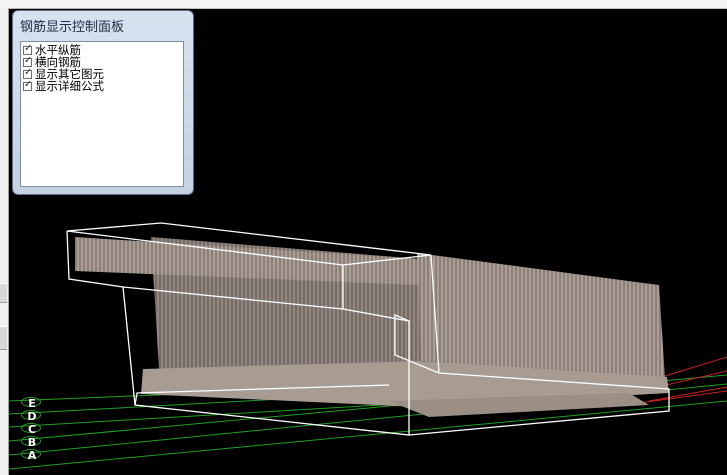  Describe the element at coordinates (32, 456) in the screenshot. I see `axis-label-a: A` at that location.